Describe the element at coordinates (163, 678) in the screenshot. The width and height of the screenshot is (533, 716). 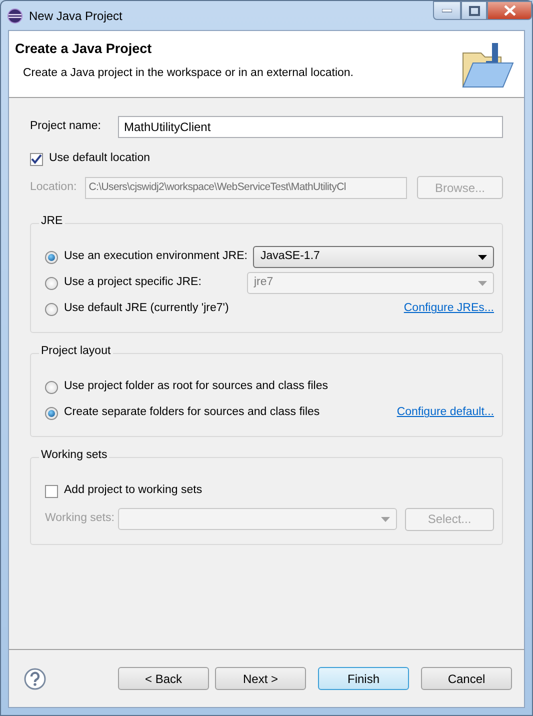
I see `dialog-button: < Back` at that location.